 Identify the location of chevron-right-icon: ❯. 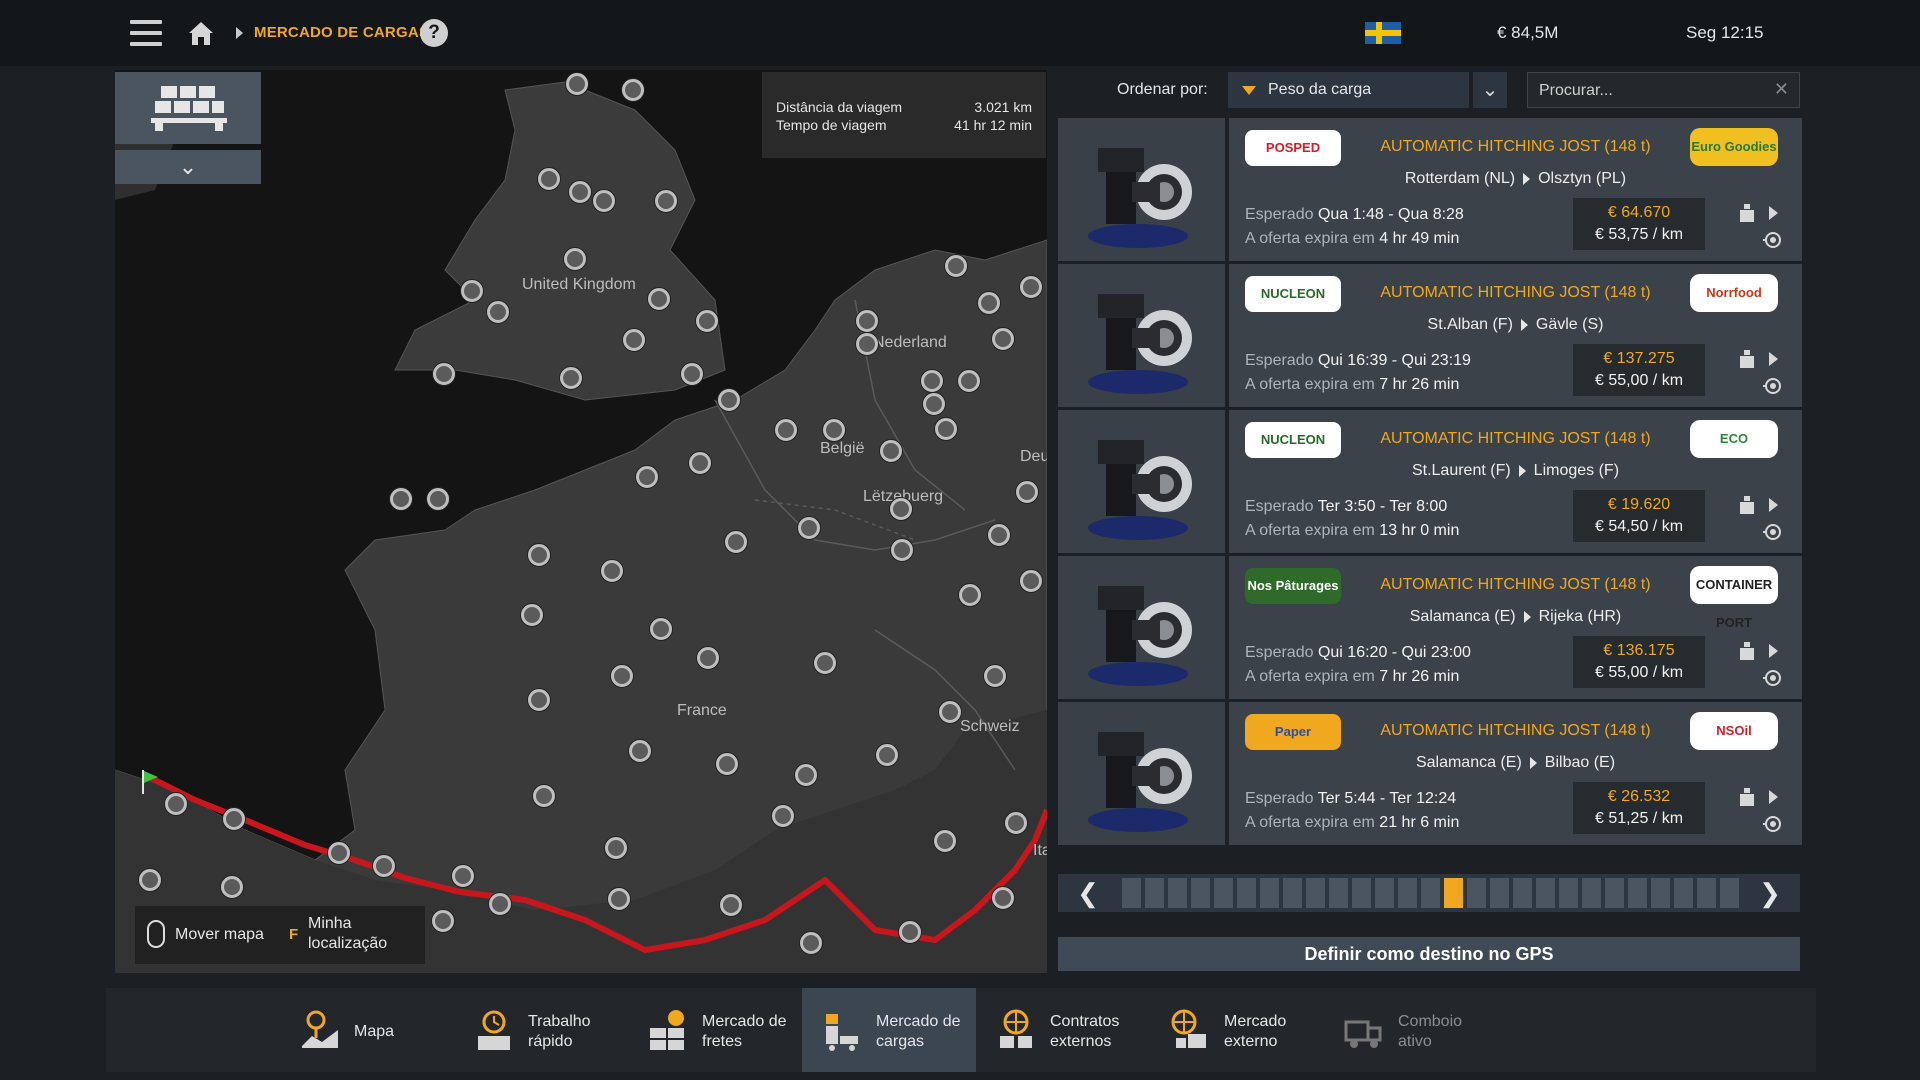
(1770, 893).